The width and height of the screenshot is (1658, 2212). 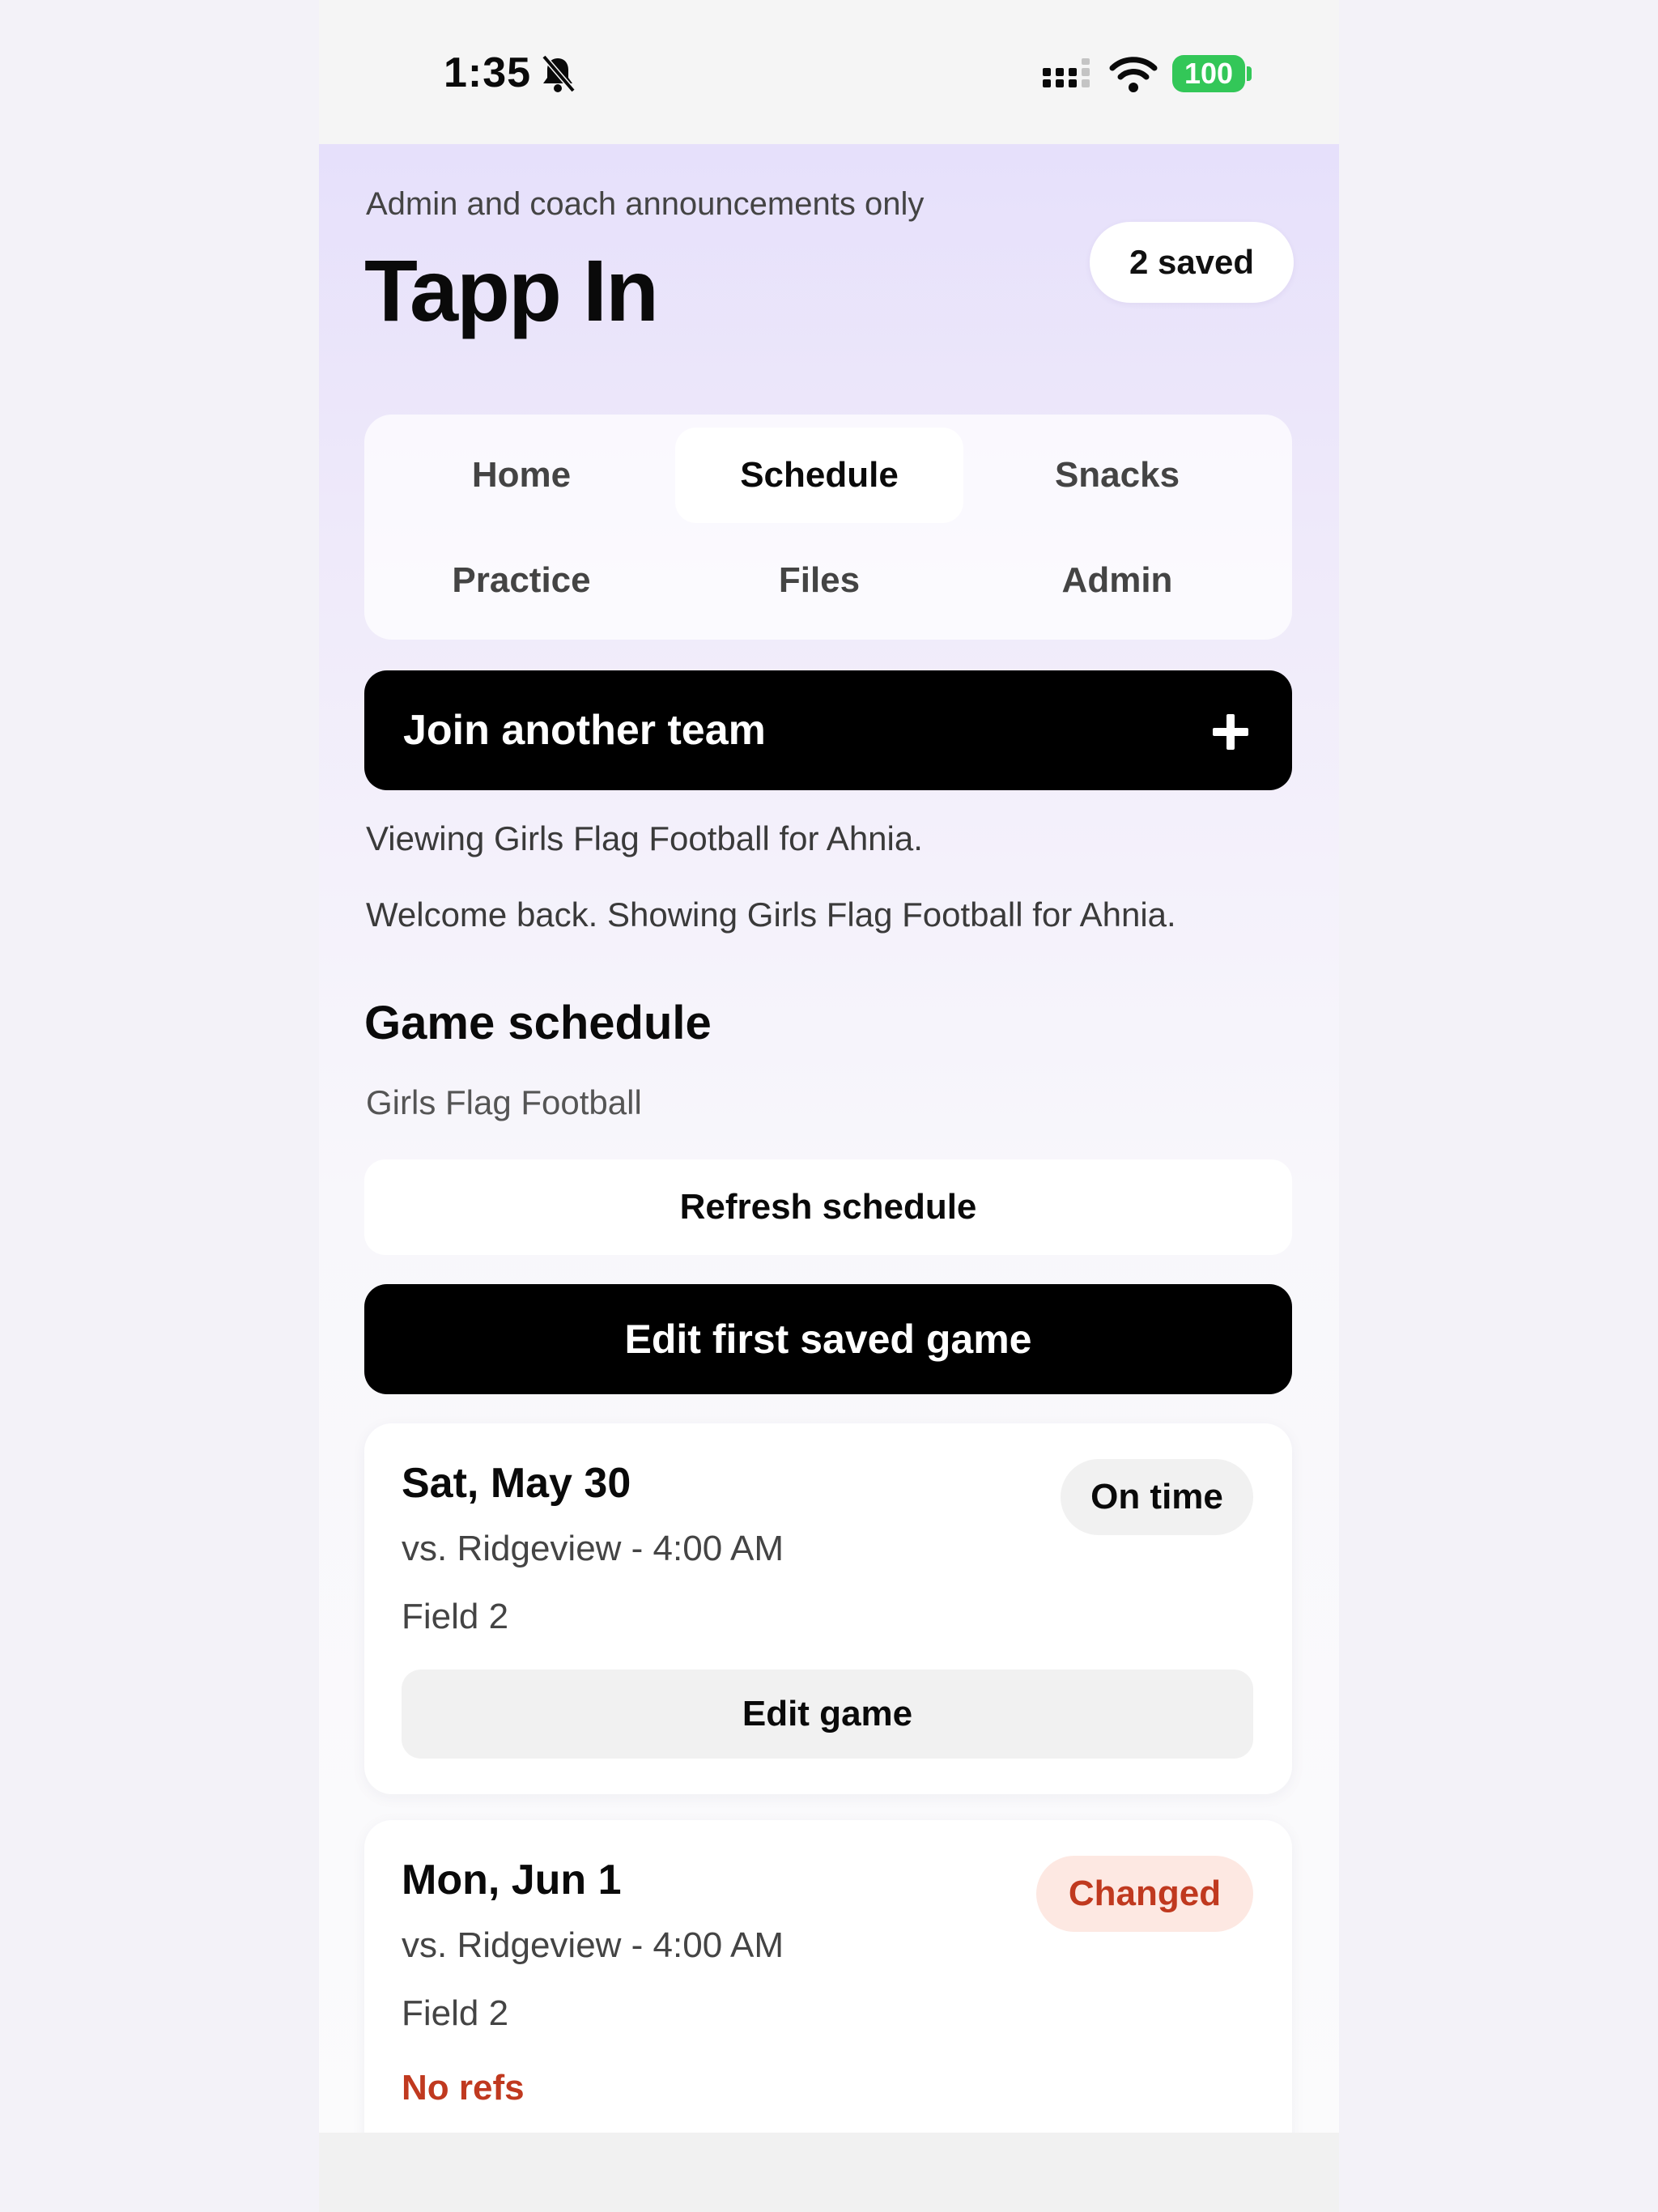 What do you see at coordinates (819, 476) in the screenshot?
I see `tab-schedule: Schedule` at bounding box center [819, 476].